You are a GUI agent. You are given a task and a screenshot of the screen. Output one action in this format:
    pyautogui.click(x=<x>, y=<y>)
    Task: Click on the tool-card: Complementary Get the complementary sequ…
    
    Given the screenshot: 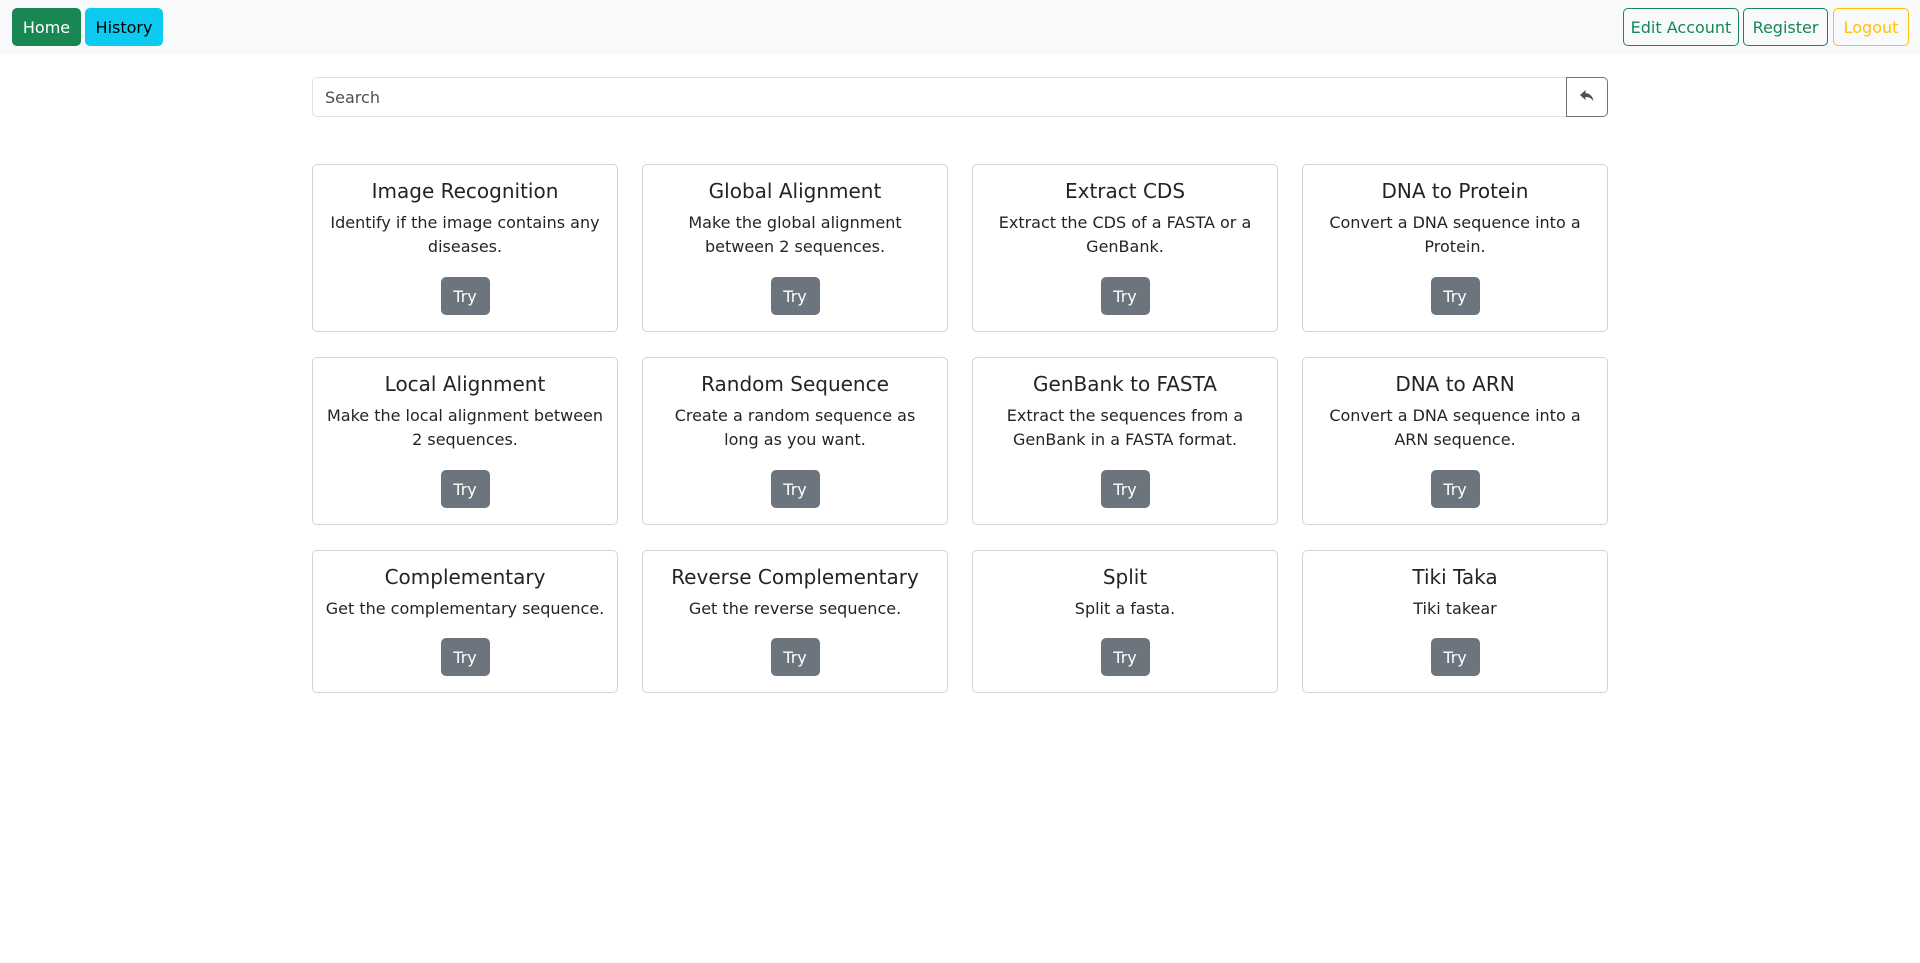 What is the action you would take?
    pyautogui.click(x=465, y=621)
    